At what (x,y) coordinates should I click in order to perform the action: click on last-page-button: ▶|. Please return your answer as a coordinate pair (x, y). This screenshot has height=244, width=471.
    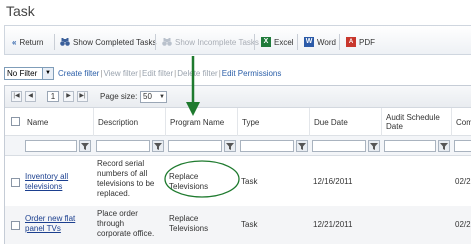
    Looking at the image, I should click on (82, 96).